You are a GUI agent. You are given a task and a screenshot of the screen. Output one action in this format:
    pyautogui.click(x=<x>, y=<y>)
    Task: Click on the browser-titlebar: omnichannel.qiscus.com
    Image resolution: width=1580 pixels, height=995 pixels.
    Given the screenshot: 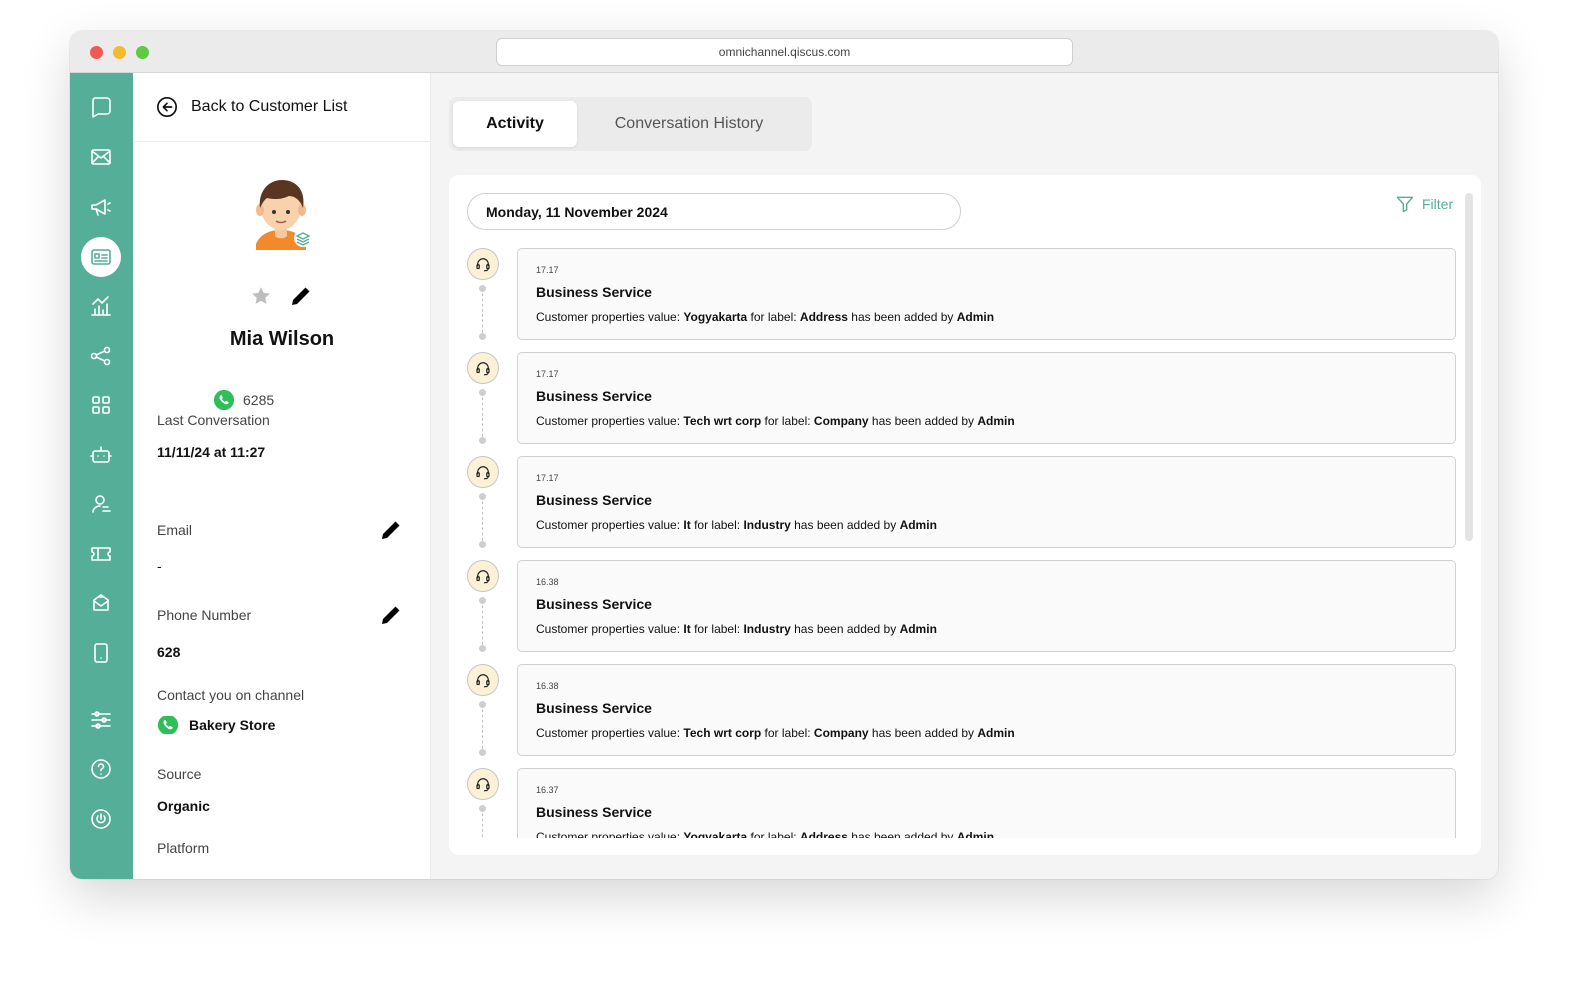 What is the action you would take?
    pyautogui.click(x=784, y=52)
    